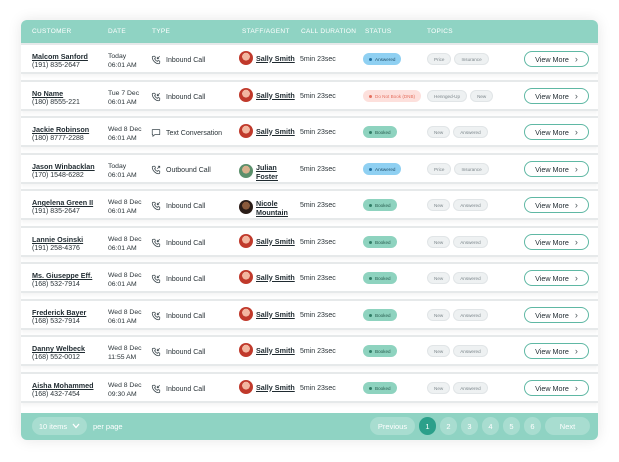 Image resolution: width=619 pixels, height=462 pixels. Describe the element at coordinates (60, 129) in the screenshot. I see `customer-name-link: Jackie Robinson` at that location.